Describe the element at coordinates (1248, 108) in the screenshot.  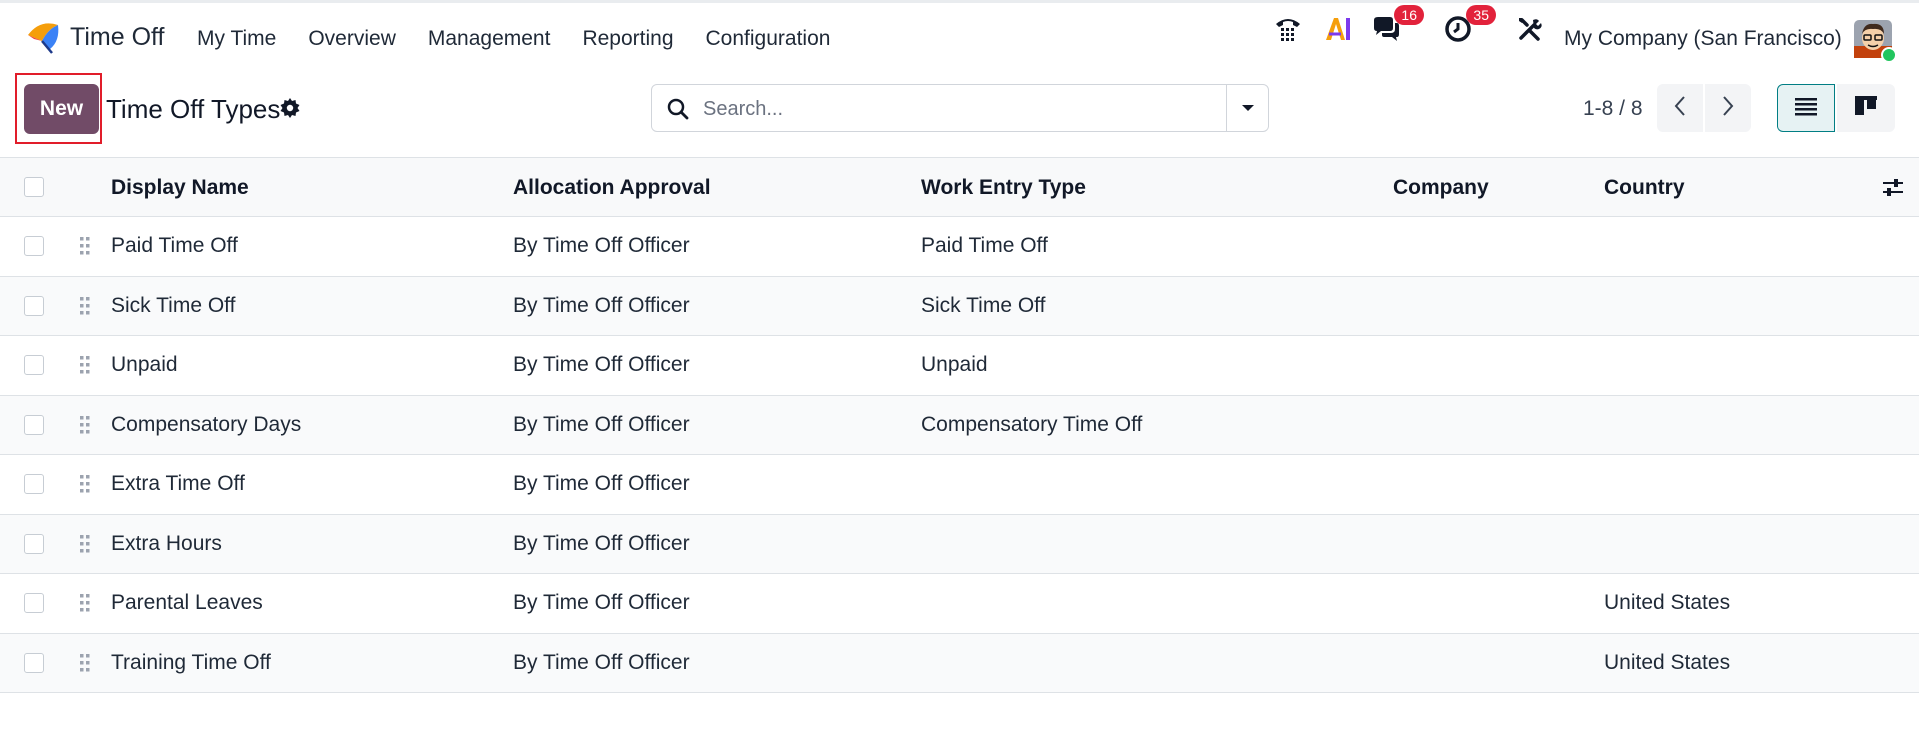
I see `search-options-toggle-icon` at that location.